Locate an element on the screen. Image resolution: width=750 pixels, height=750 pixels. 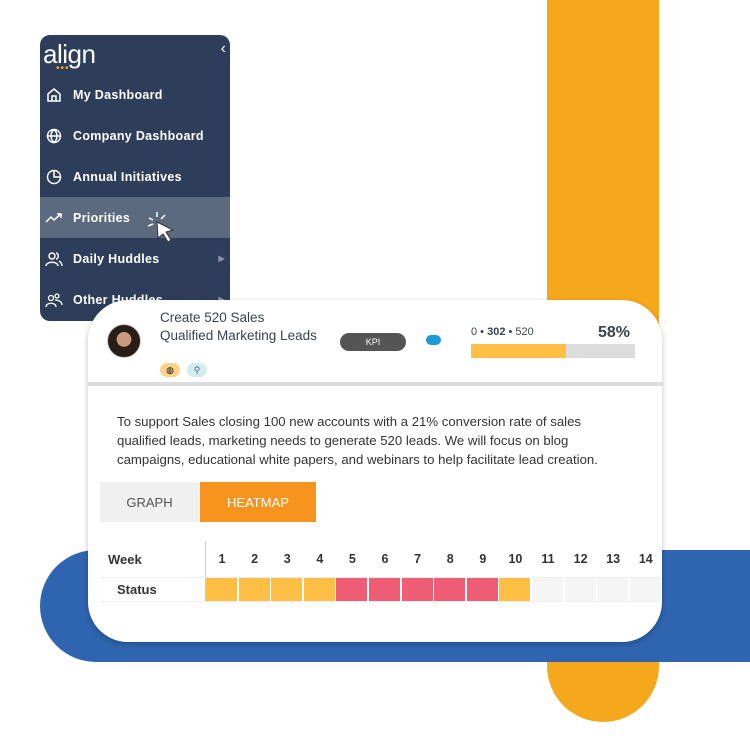
globe-tag-icon: ◍ is located at coordinates (170, 370).